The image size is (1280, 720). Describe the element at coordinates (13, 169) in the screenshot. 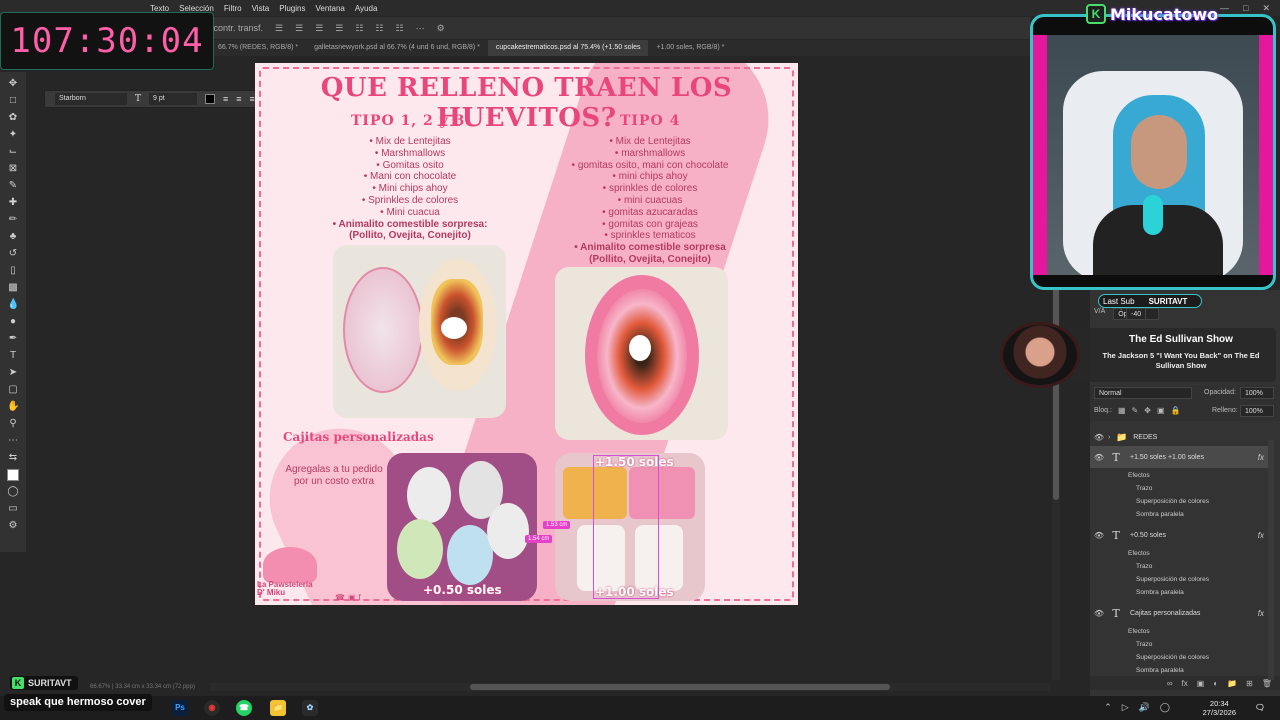

I see `frame-tool-icon: ⊠` at that location.